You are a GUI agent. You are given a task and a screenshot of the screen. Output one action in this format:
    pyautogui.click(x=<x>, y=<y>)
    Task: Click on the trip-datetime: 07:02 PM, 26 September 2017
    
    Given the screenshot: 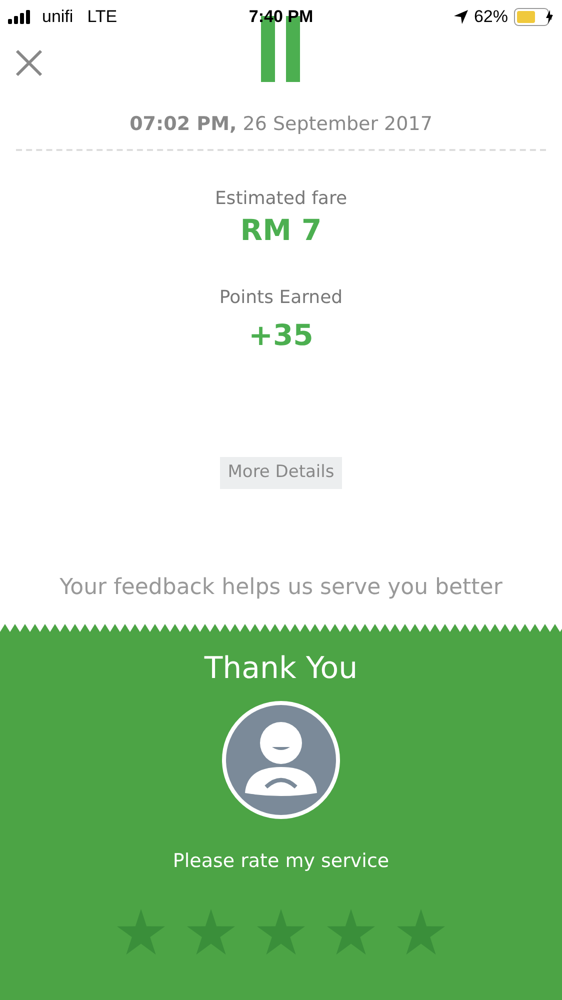 What is the action you would take?
    pyautogui.click(x=281, y=124)
    